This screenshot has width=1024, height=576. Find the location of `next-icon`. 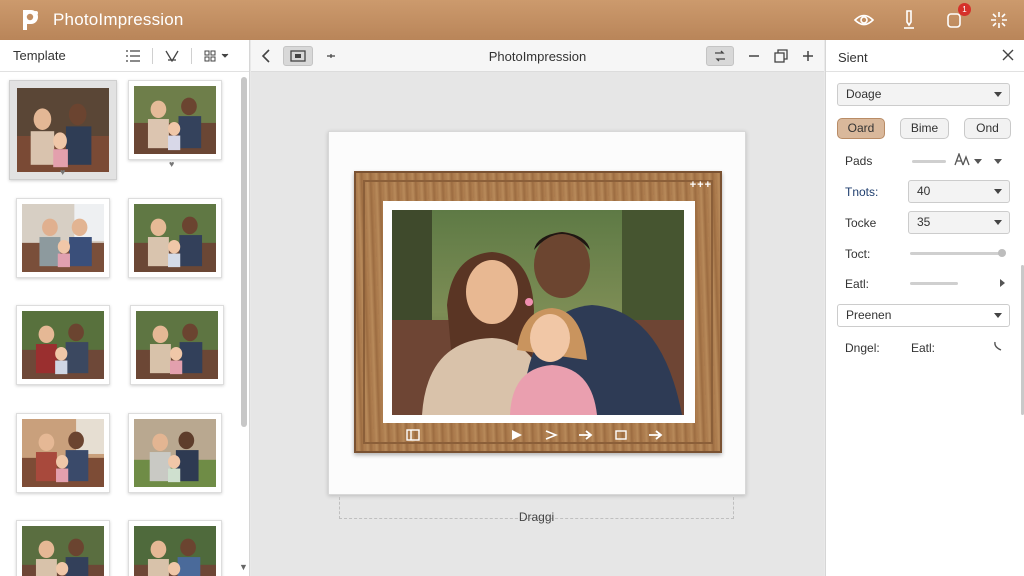

next-icon is located at coordinates (656, 435).